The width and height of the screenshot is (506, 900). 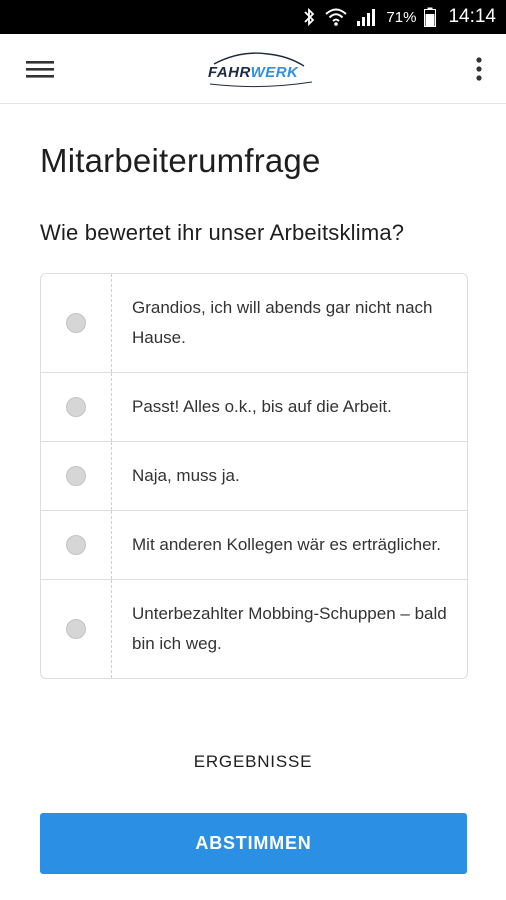 What do you see at coordinates (401, 17) in the screenshot?
I see `battery-percent: 71%` at bounding box center [401, 17].